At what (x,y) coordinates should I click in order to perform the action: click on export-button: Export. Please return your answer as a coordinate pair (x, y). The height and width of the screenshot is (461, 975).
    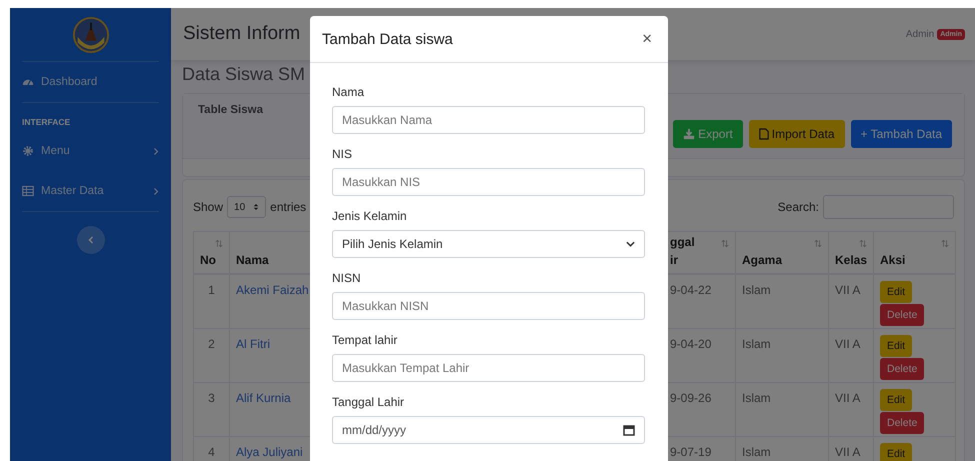
    Looking at the image, I should click on (708, 134).